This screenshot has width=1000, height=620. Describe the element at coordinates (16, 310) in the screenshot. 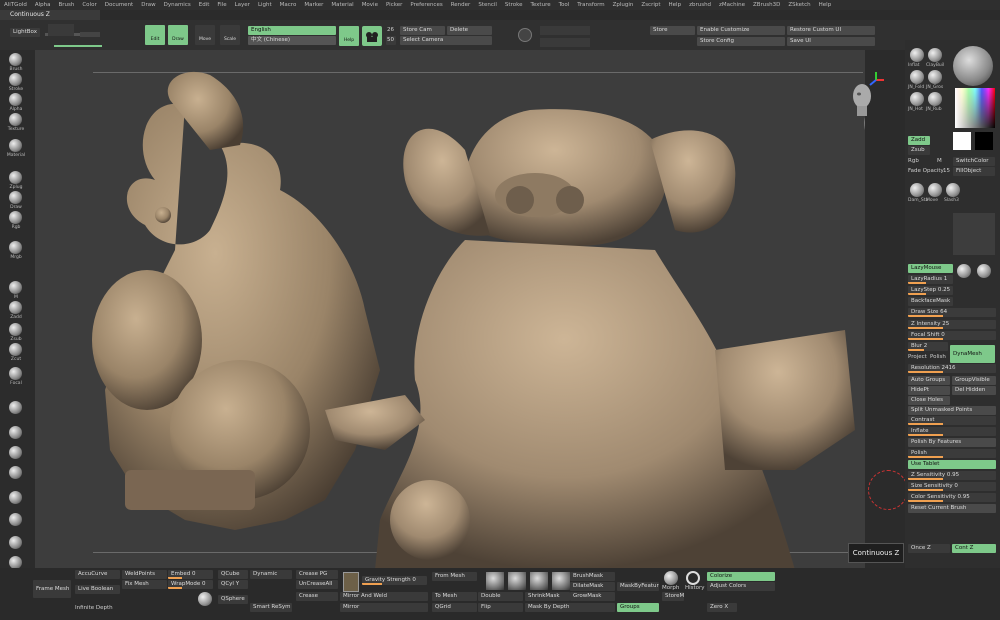

I see `left-tool-zadd: Zadd` at that location.